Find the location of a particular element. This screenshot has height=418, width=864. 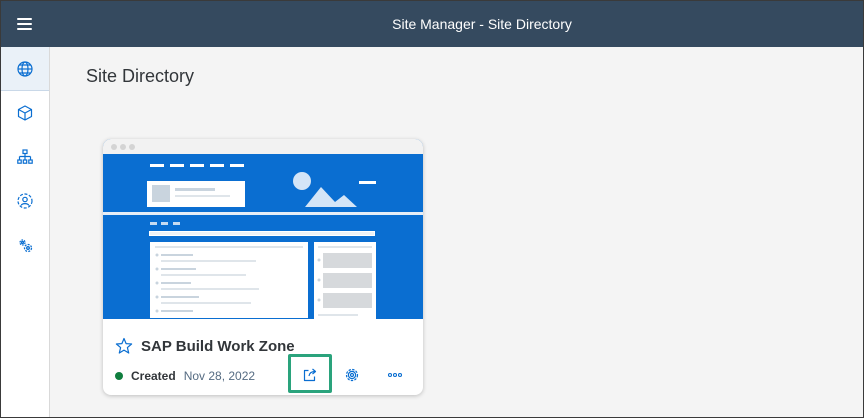

side-navigation is located at coordinates (25, 232).